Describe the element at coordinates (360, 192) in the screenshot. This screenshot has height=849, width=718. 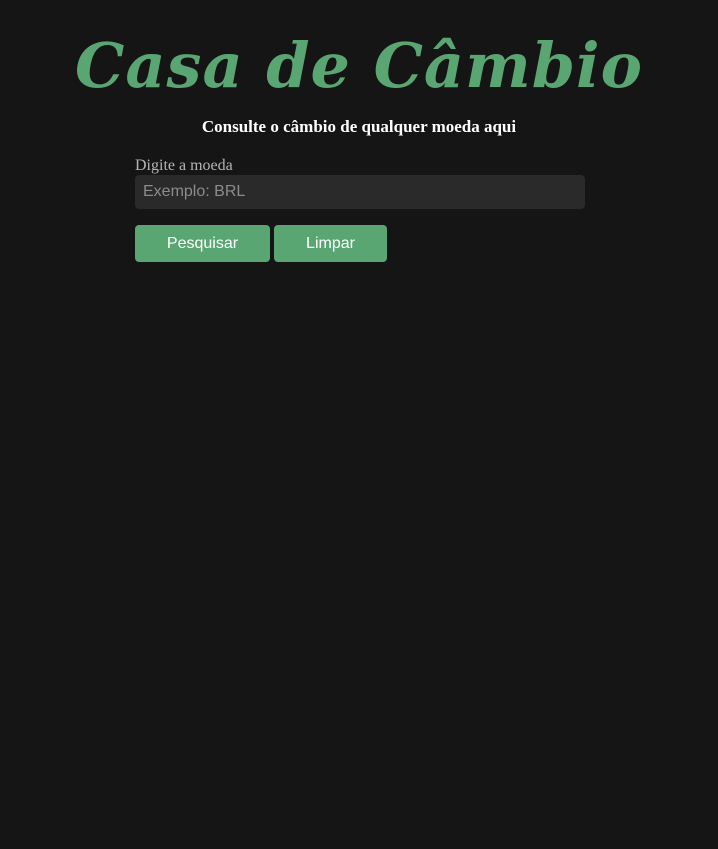
I see `currency-input` at that location.